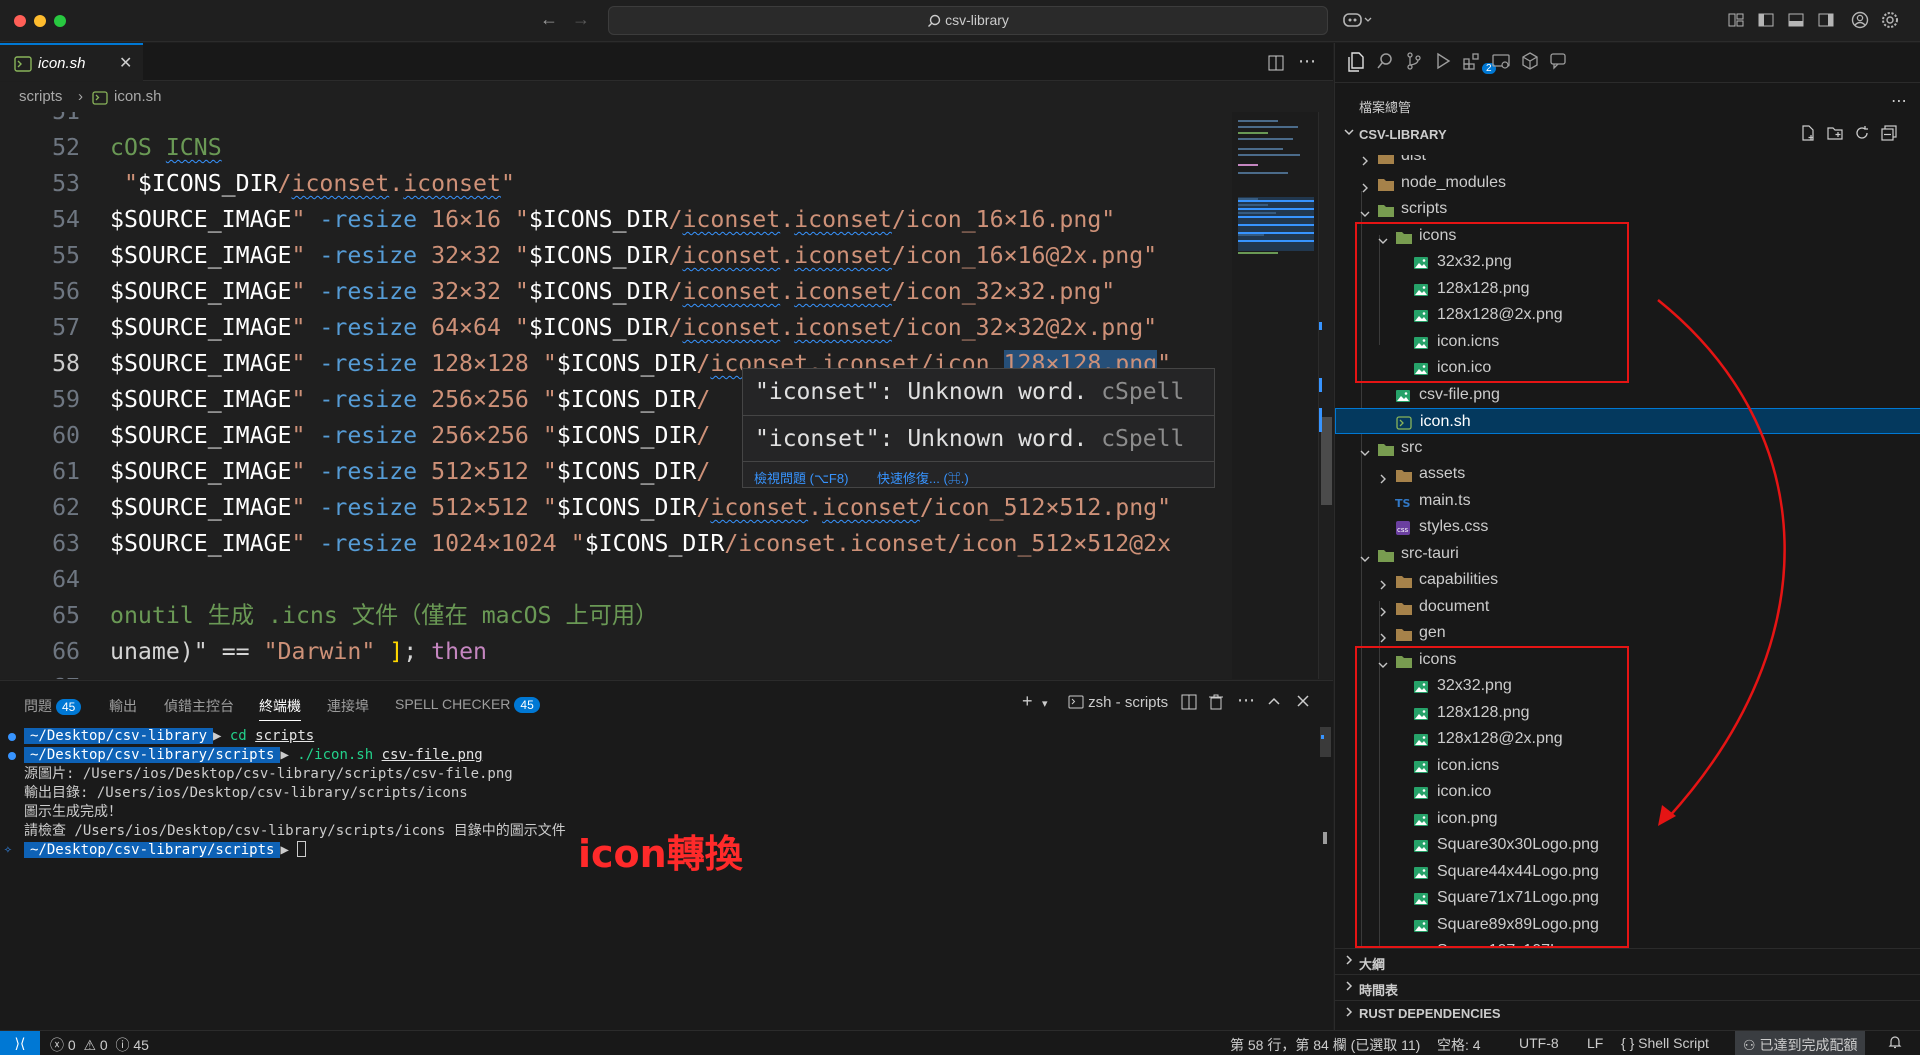 The width and height of the screenshot is (1920, 1055). I want to click on chevron-down-icon: ▾, so click(1045, 703).